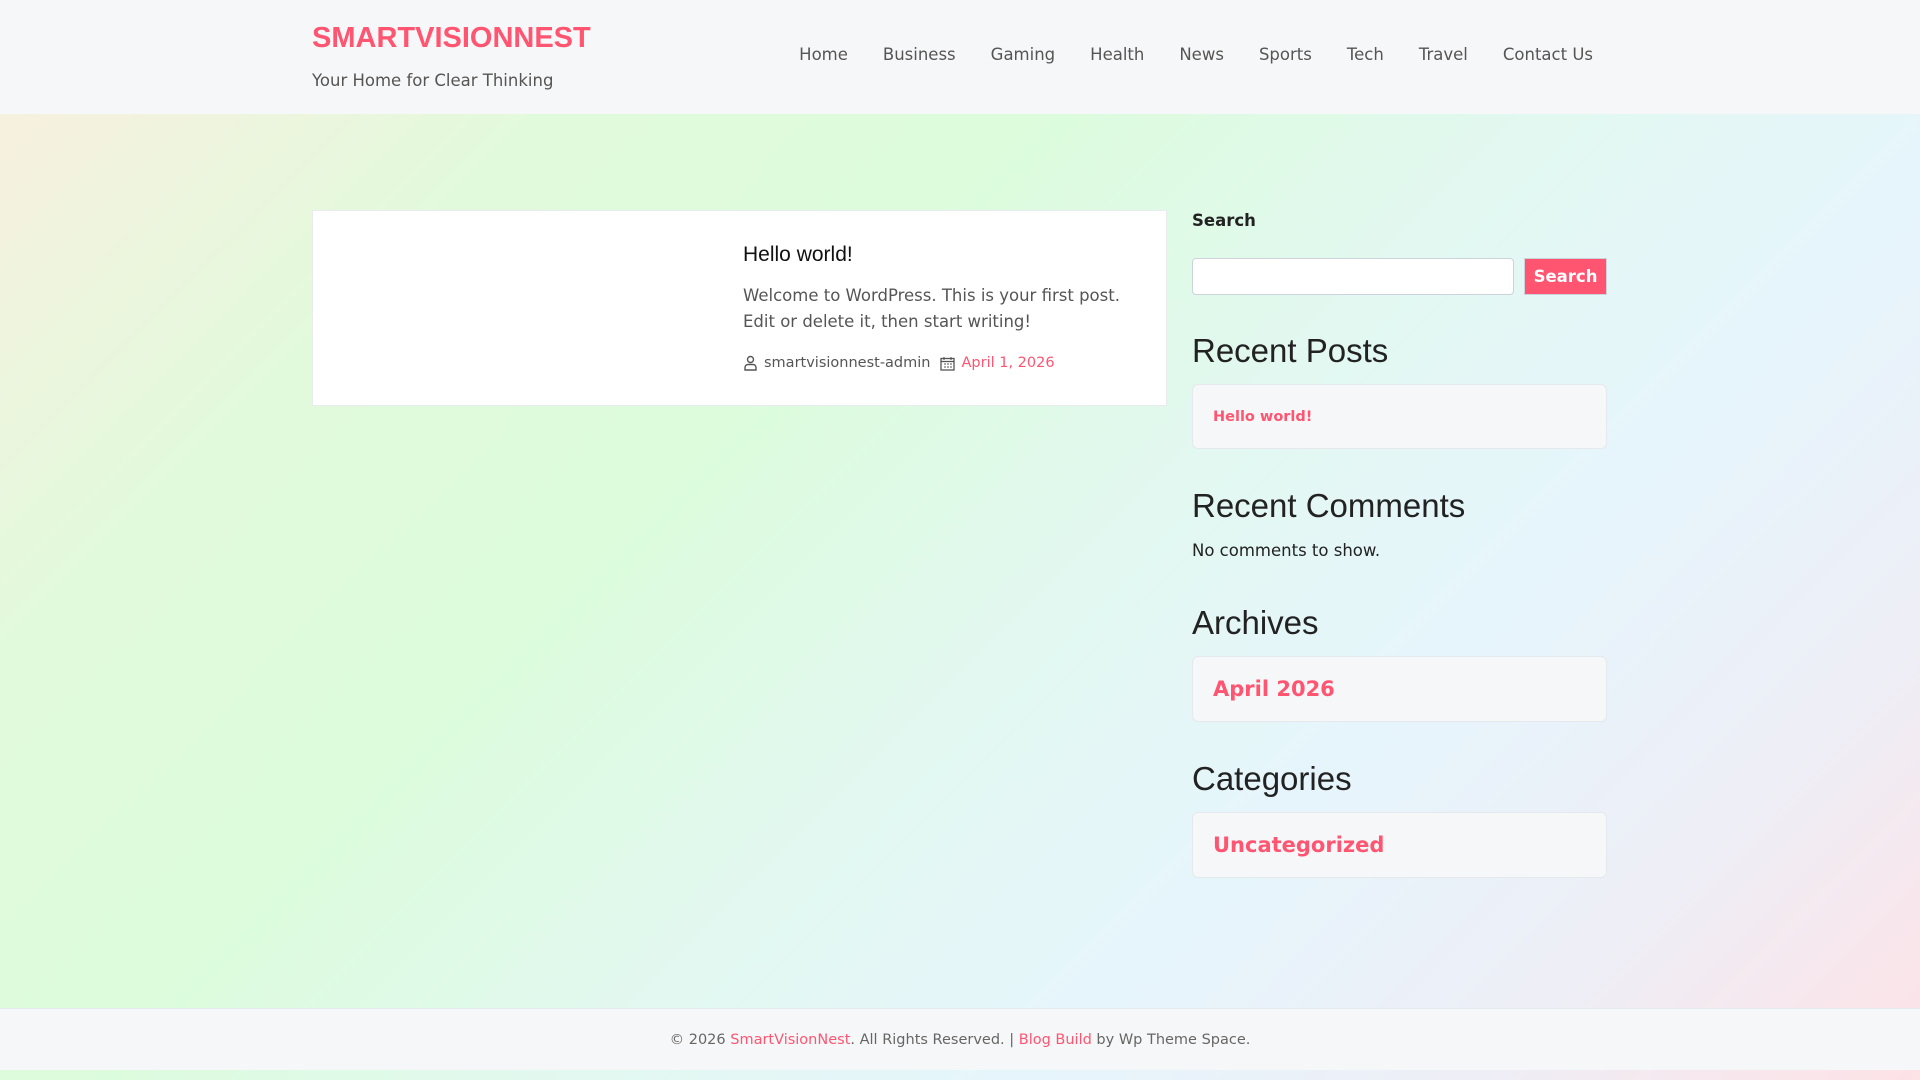  Describe the element at coordinates (1007, 363) in the screenshot. I see `post-date: April 1, 2026` at that location.